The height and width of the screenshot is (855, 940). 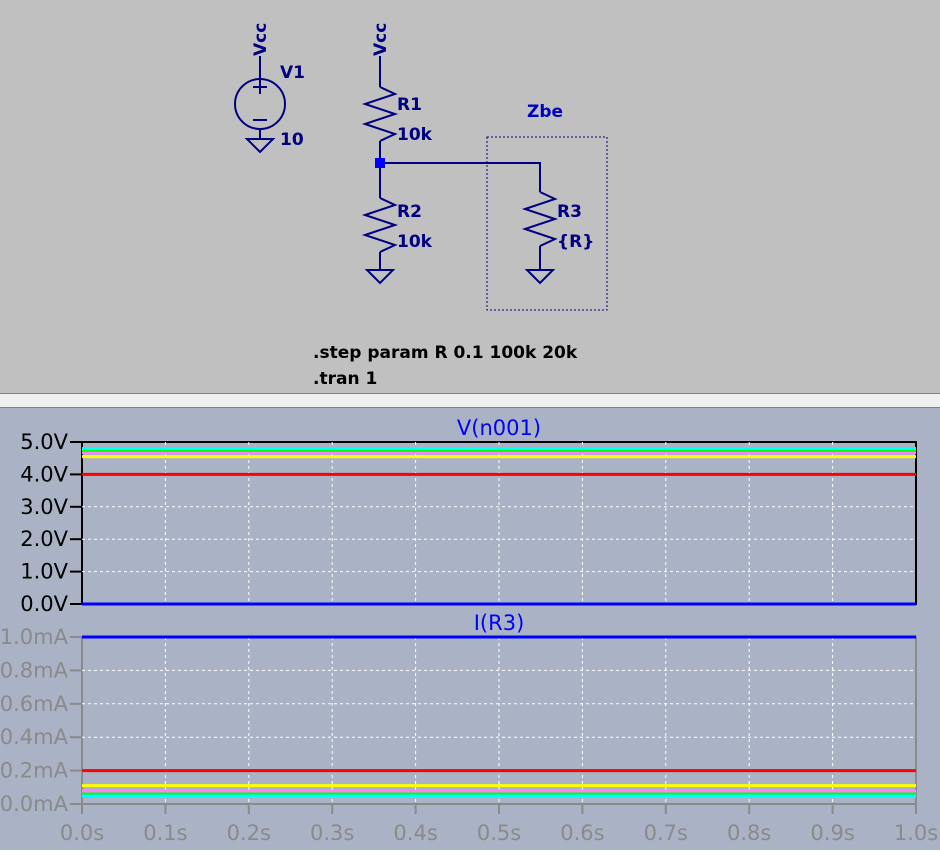 I want to click on wire-n001, so click(x=460, y=177).